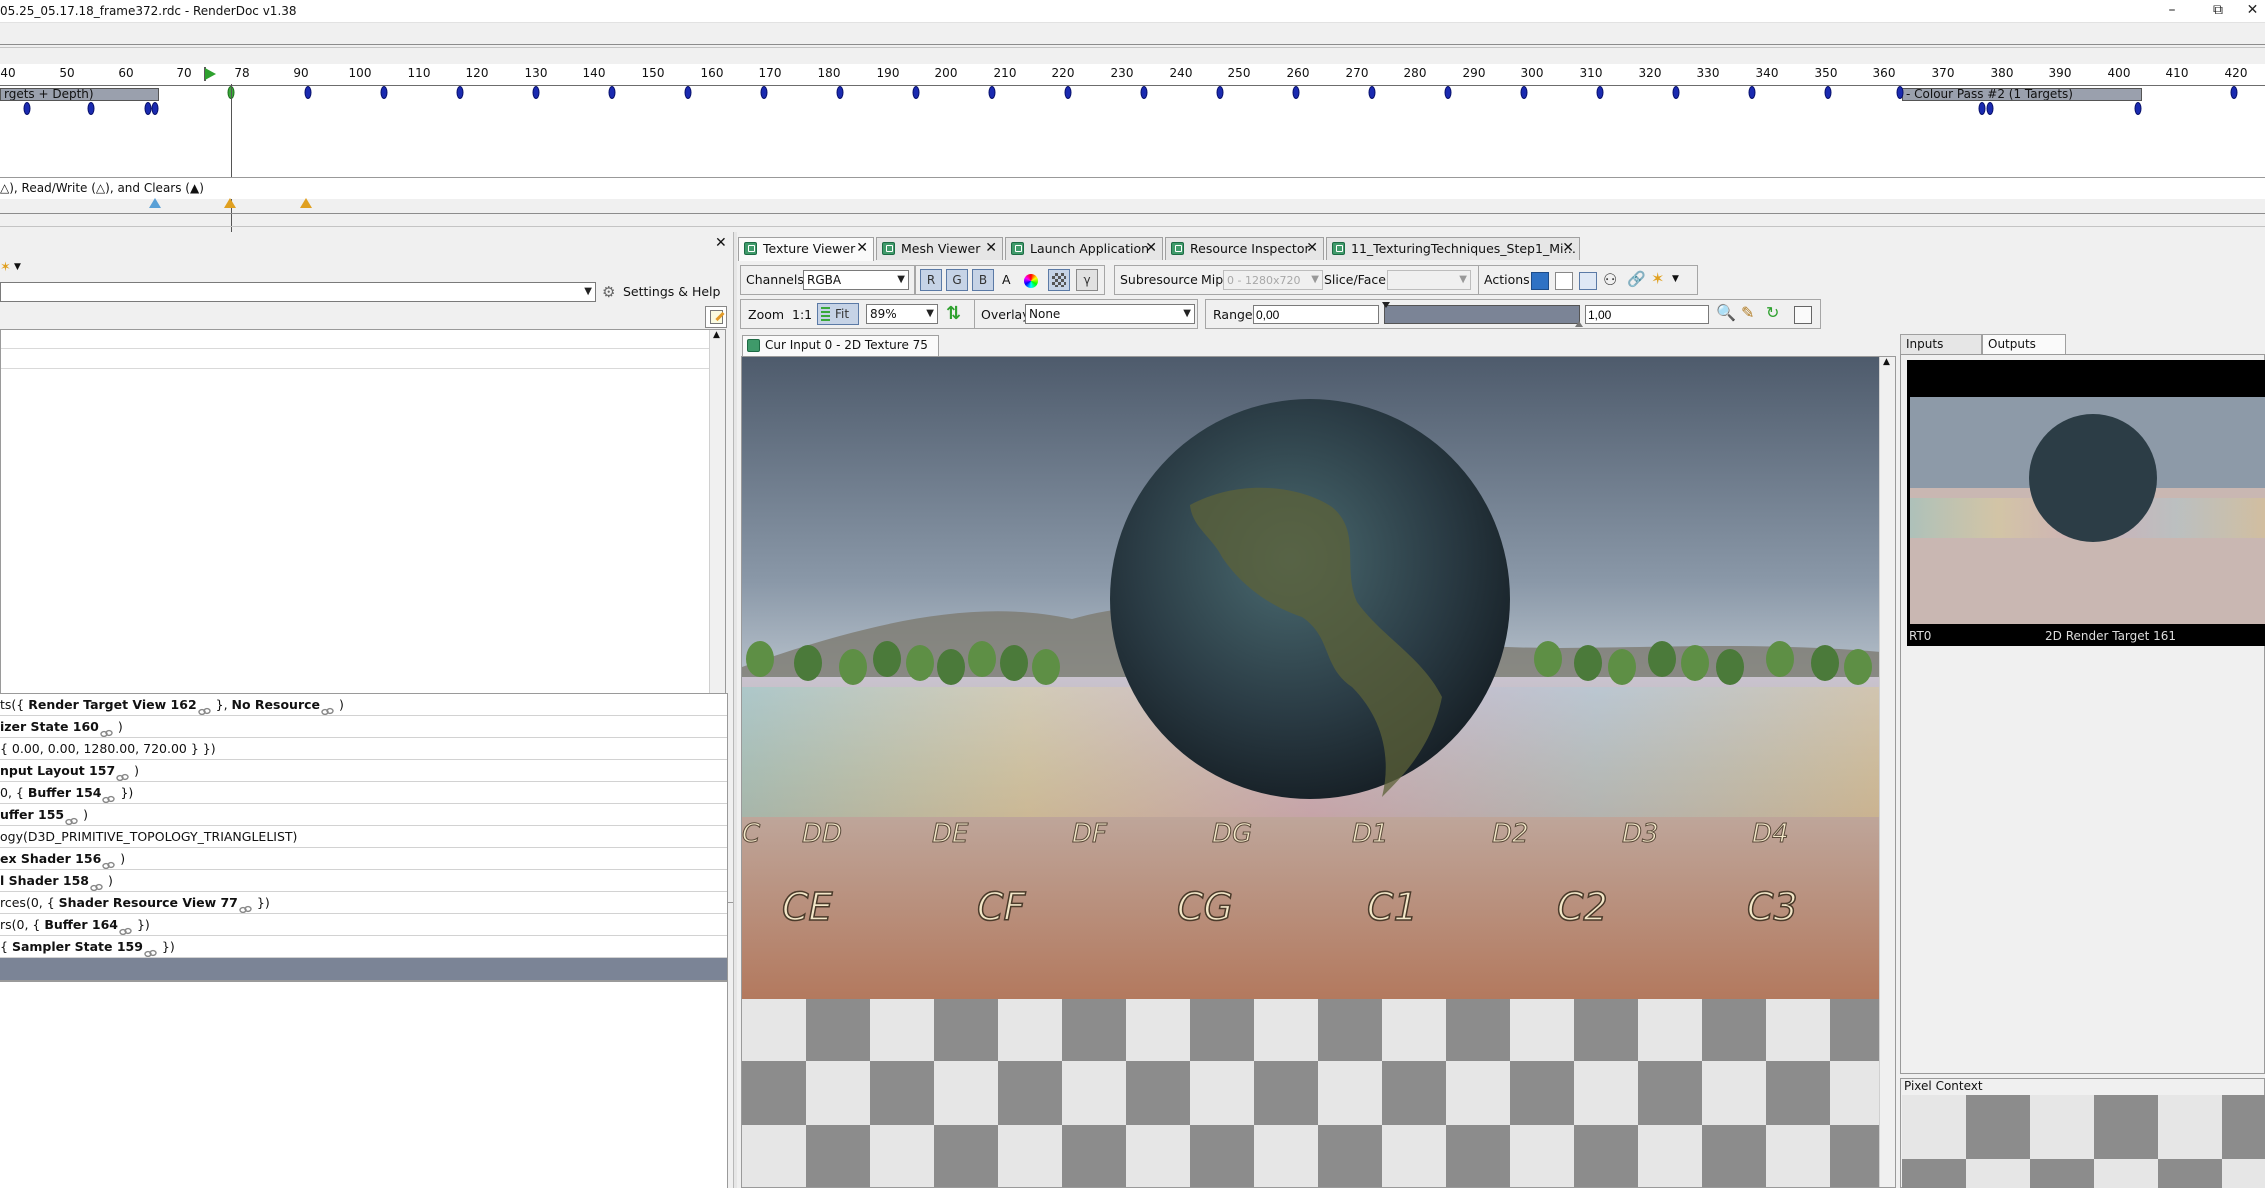 This screenshot has height=1188, width=2265. What do you see at coordinates (65, 792) in the screenshot?
I see `resource-link: Buffer 154` at bounding box center [65, 792].